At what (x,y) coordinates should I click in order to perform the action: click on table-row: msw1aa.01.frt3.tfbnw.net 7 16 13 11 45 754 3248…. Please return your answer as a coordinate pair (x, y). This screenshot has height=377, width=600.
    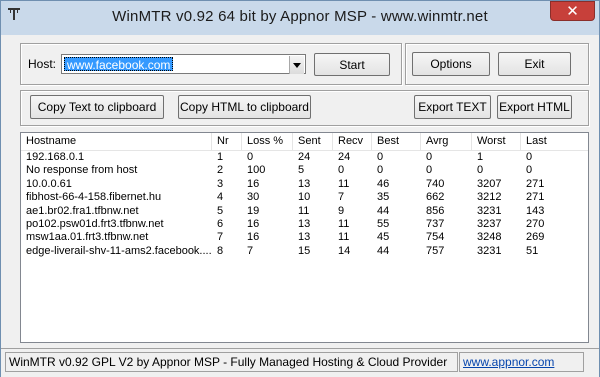
    Looking at the image, I should click on (304, 237).